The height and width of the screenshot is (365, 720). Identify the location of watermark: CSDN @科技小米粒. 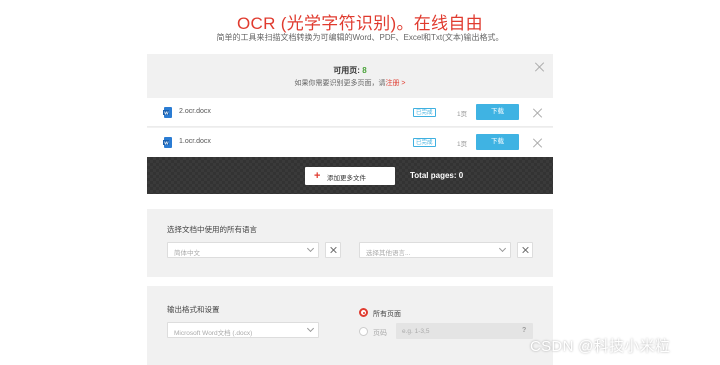
(600, 346).